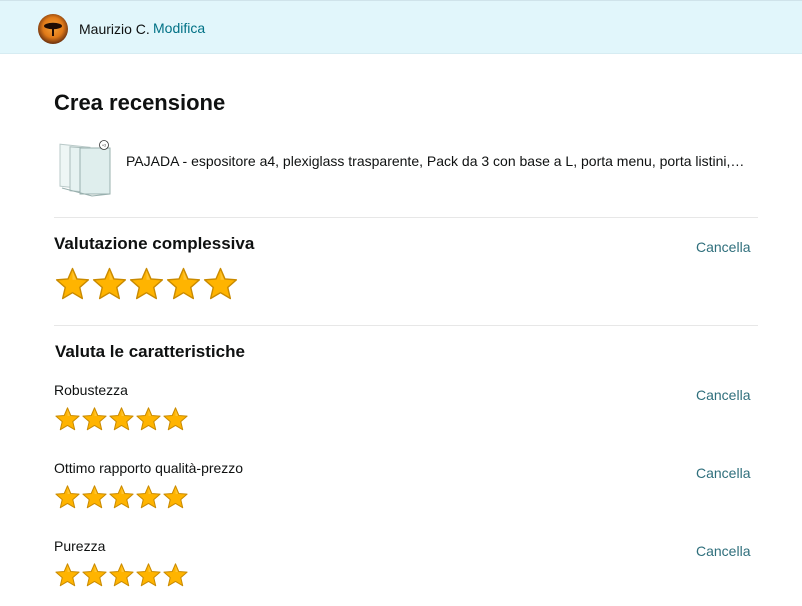 The image size is (802, 606). I want to click on avatar, so click(53, 29).